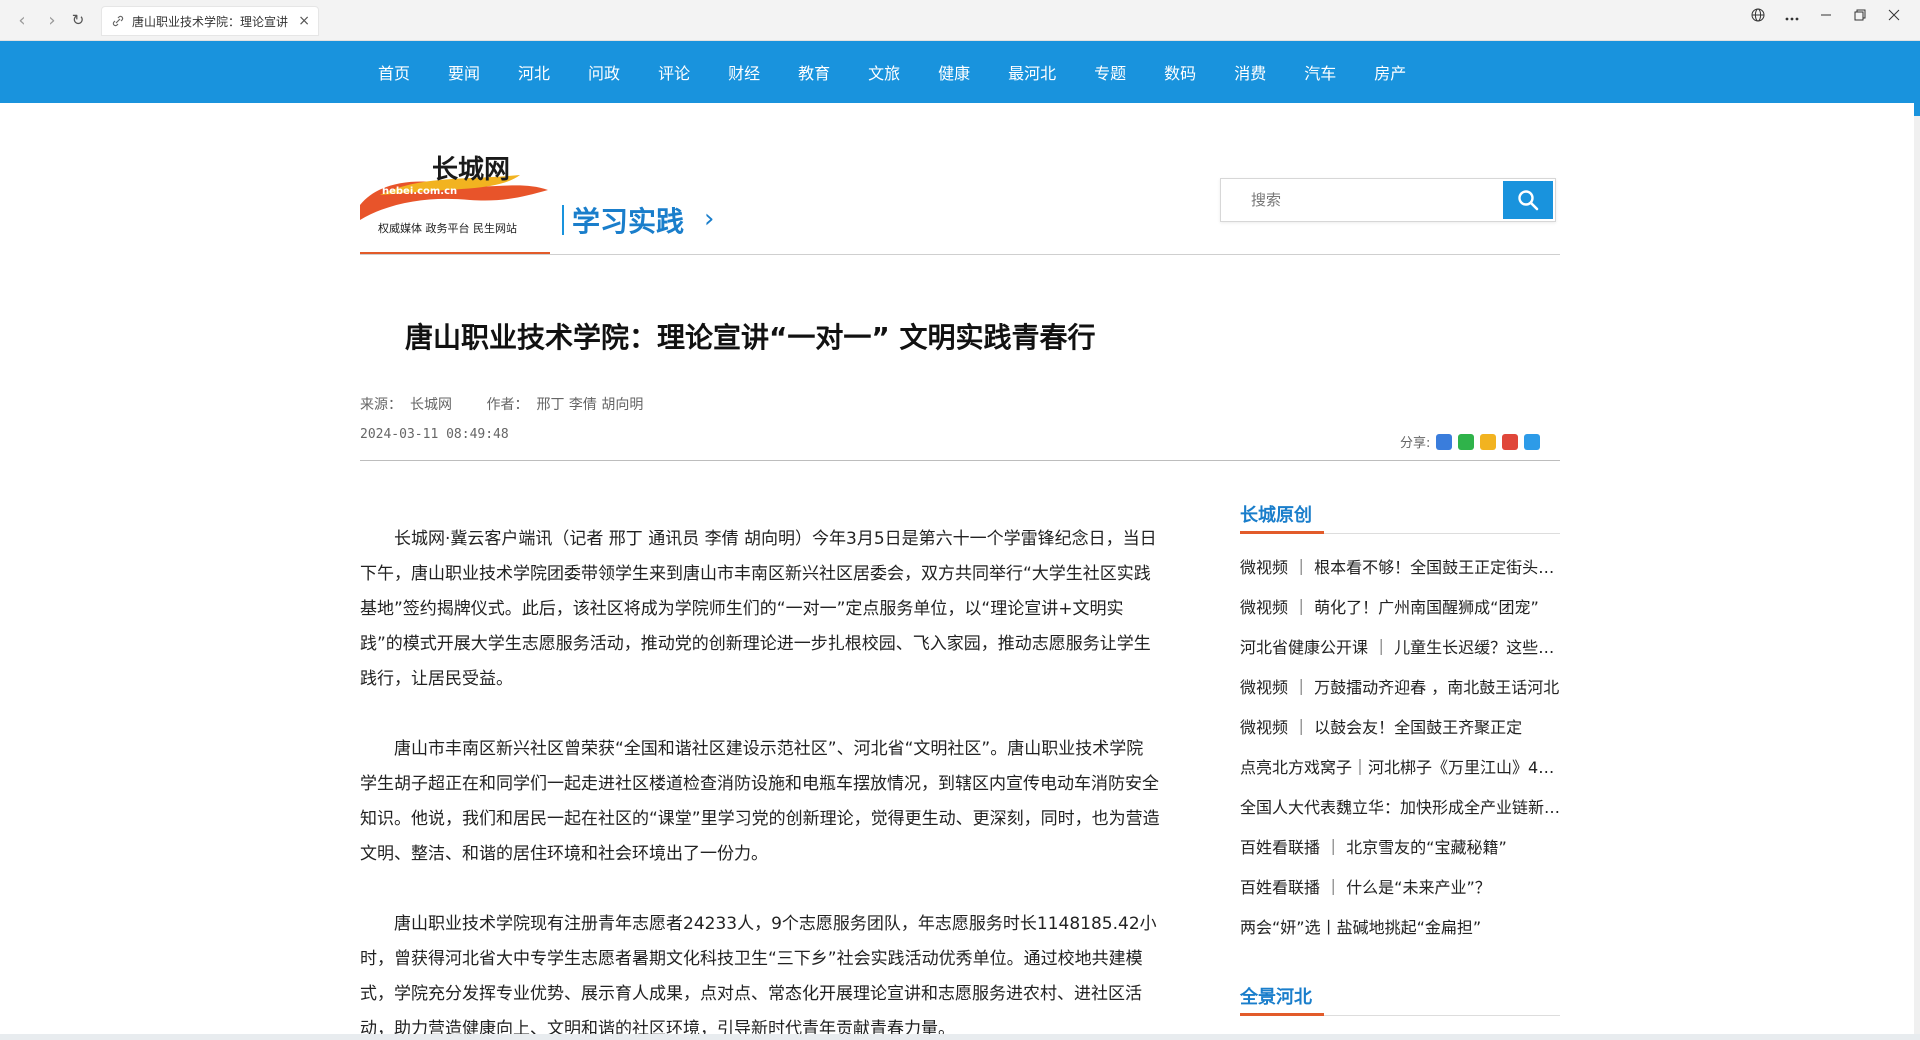 The width and height of the screenshot is (1920, 1040). What do you see at coordinates (1401, 813) in the screenshot?
I see `sidebar-news-link: 全国人大代表魏立华：加快形成全产业链新质生产力` at bounding box center [1401, 813].